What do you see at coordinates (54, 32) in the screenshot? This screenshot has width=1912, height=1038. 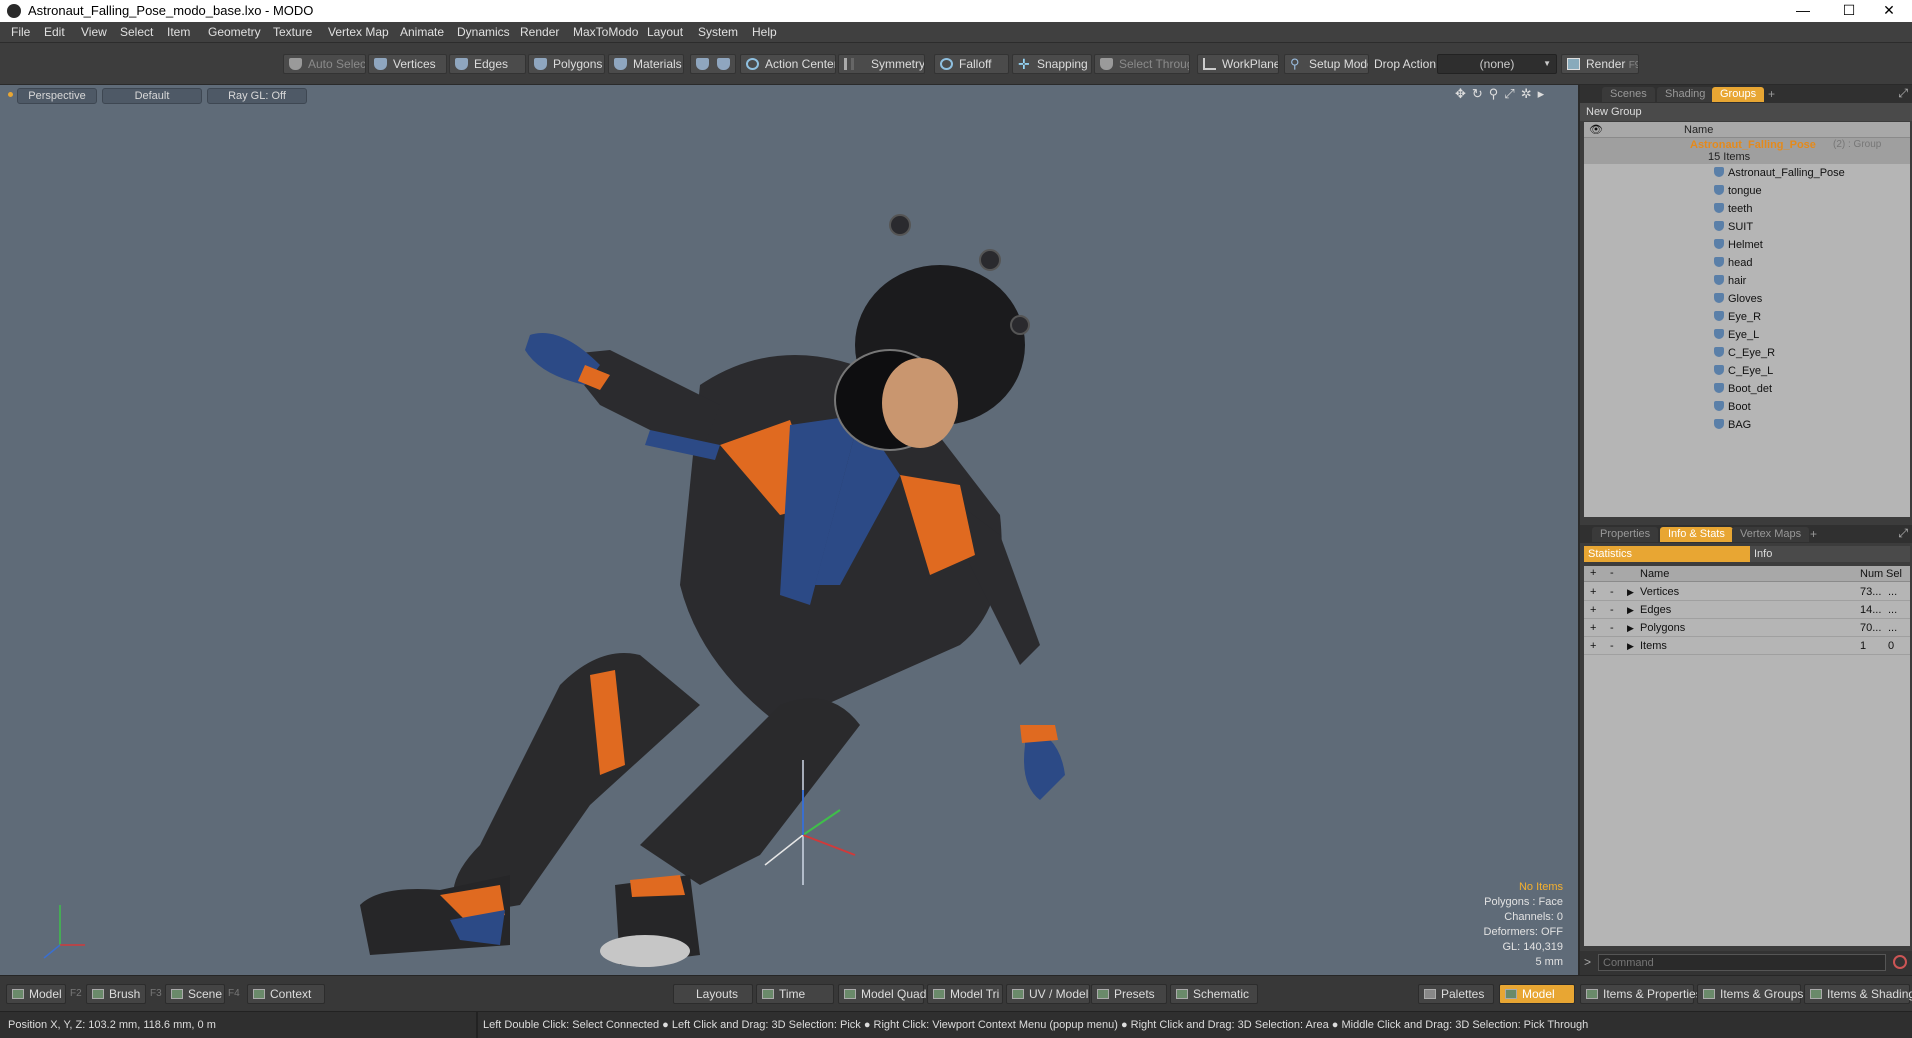 I see `menu-edit: Edit` at bounding box center [54, 32].